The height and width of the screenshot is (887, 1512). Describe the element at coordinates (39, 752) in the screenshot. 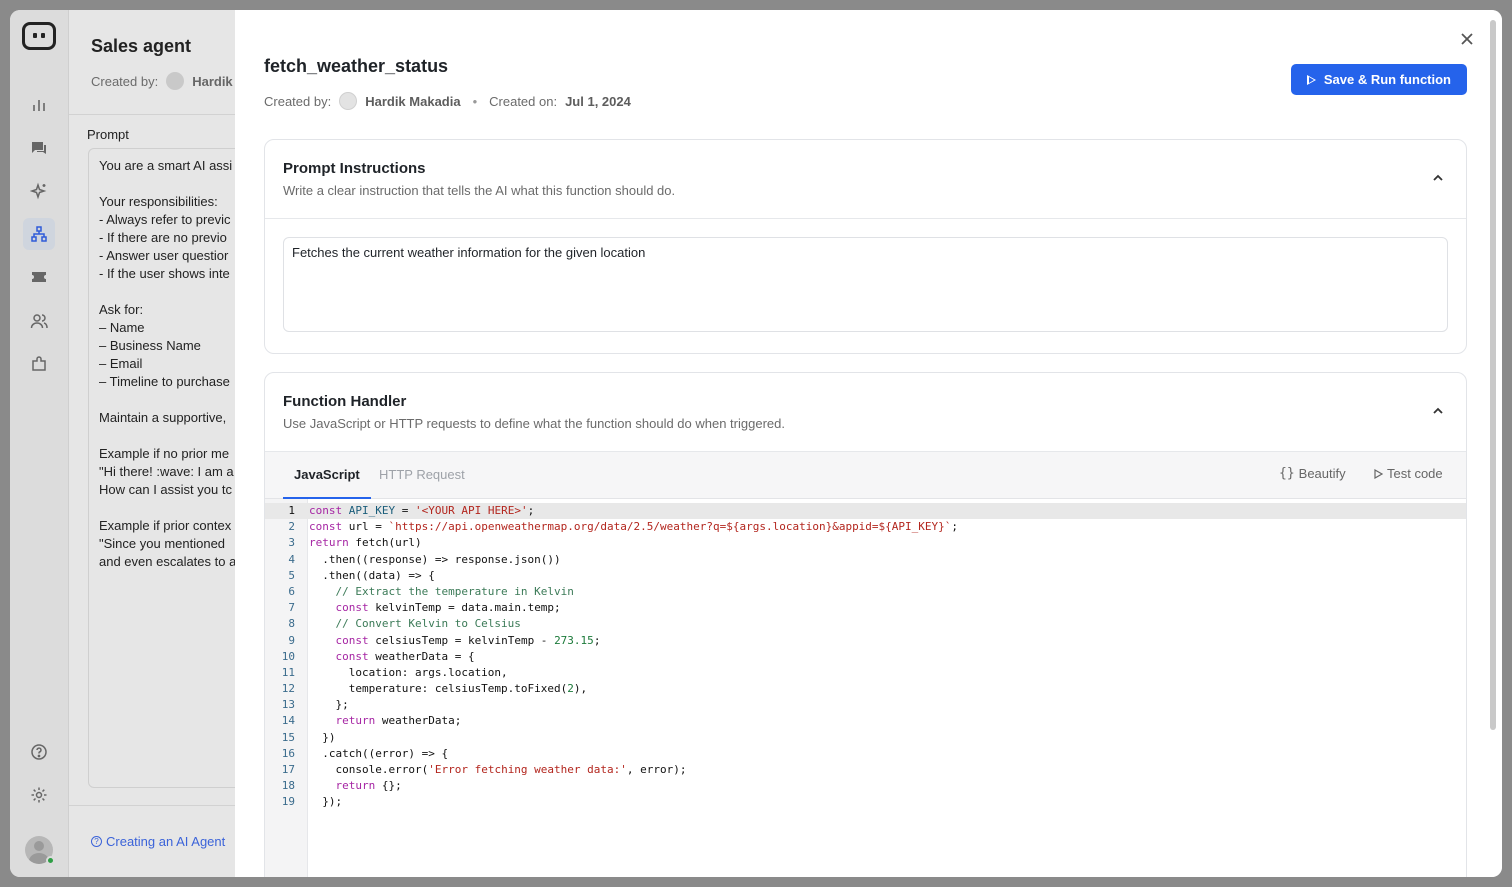

I see `help-icon` at that location.